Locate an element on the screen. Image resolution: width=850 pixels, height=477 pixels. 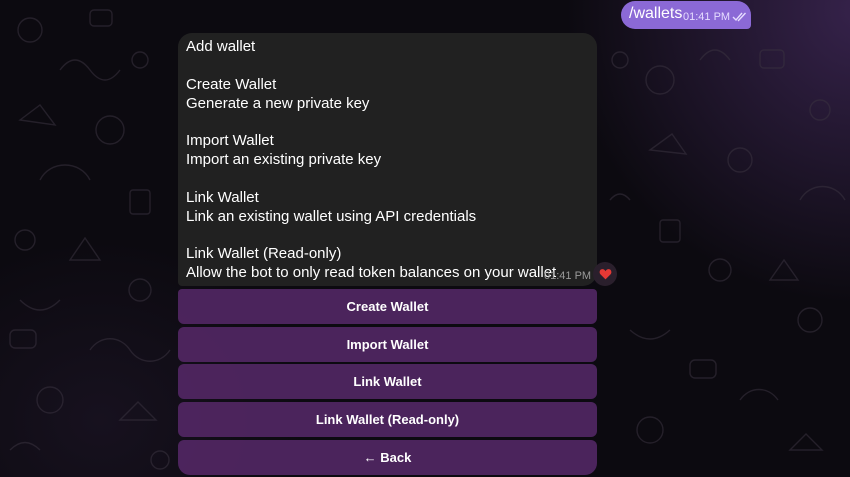
create-wallet-button: Create Wallet is located at coordinates (387, 306).